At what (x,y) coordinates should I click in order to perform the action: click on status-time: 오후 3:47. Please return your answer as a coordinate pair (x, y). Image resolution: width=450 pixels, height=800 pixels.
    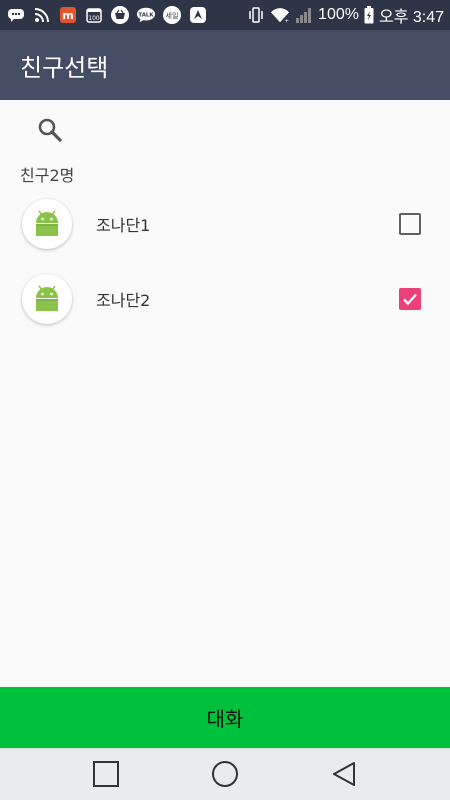
    Looking at the image, I should click on (411, 17).